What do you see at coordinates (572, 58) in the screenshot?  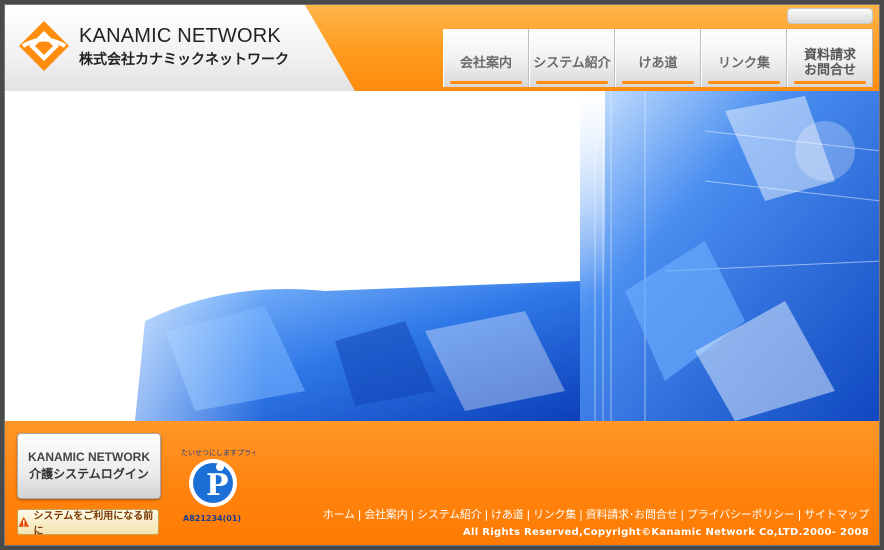 I see `nav-system: システム紹介` at bounding box center [572, 58].